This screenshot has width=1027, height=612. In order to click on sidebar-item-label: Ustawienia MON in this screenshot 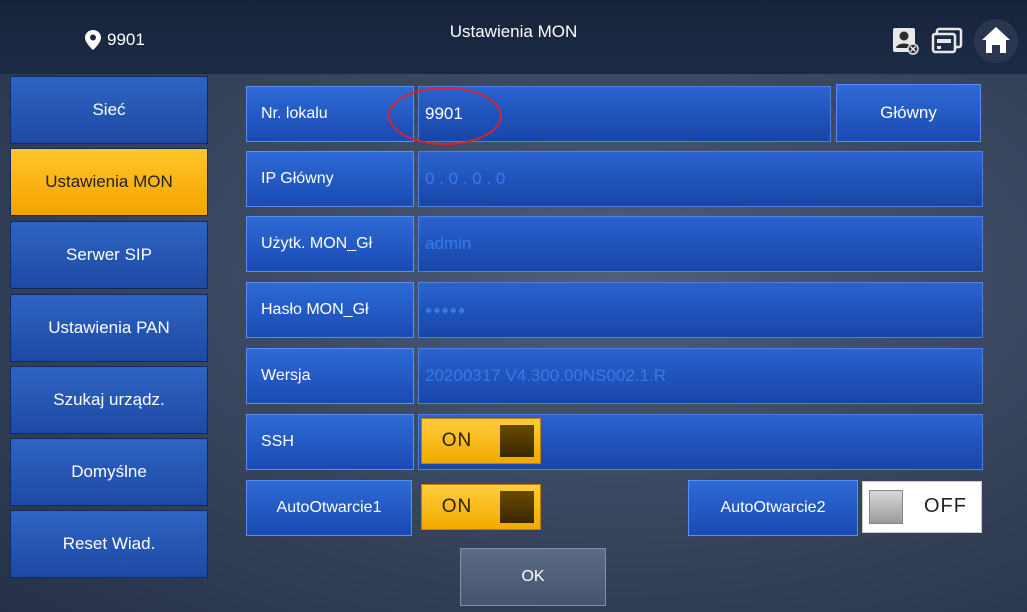, I will do `click(109, 181)`.